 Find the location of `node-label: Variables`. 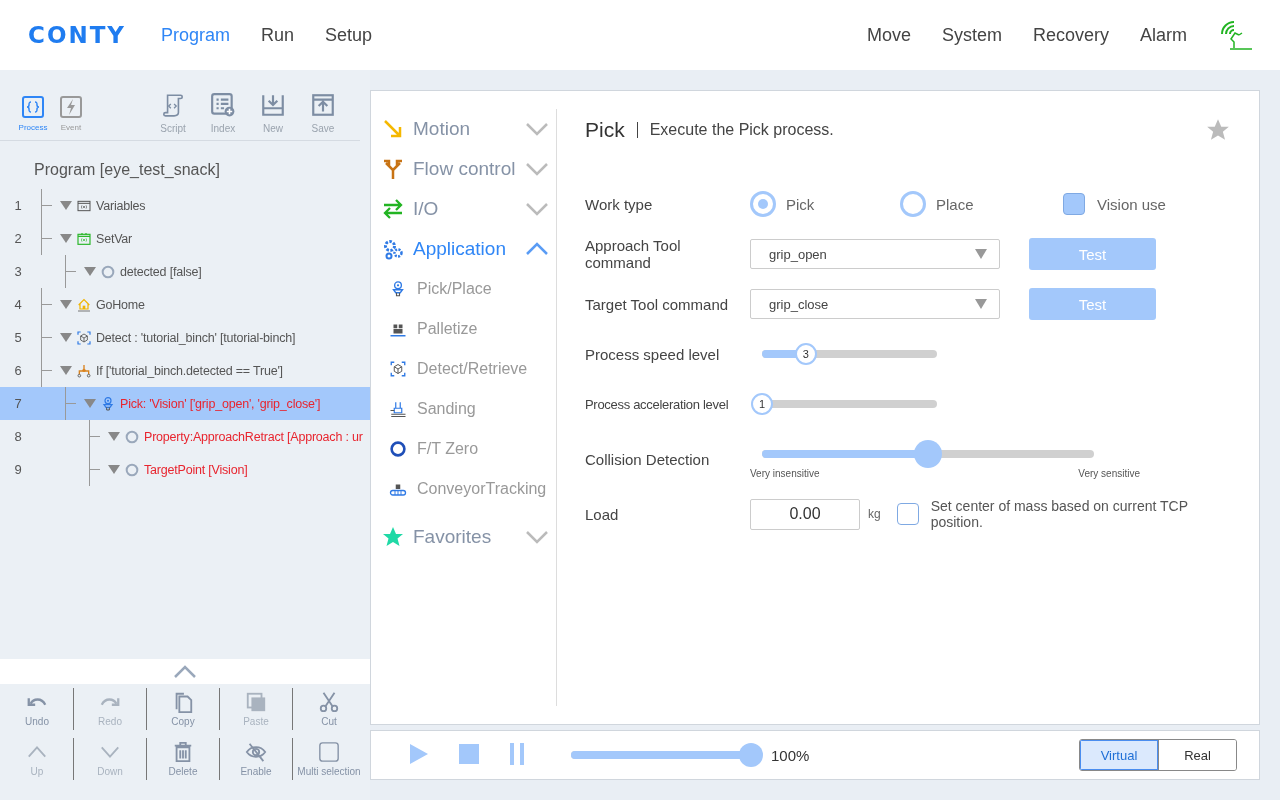

node-label: Variables is located at coordinates (121, 205).